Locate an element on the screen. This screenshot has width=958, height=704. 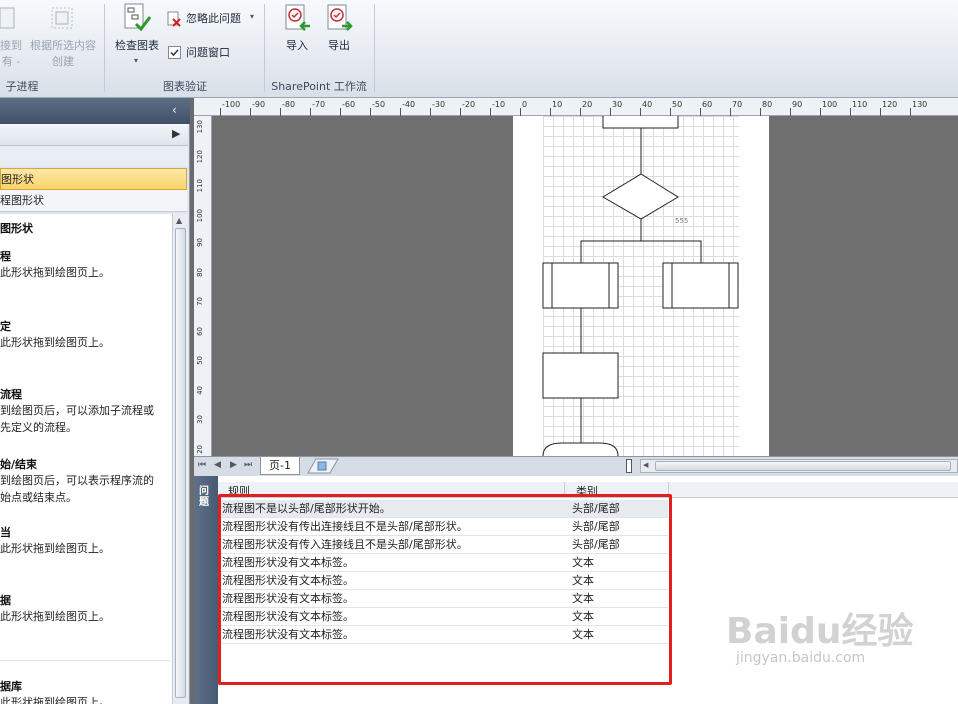
issues-window-label: 问题窗口 is located at coordinates (208, 52).